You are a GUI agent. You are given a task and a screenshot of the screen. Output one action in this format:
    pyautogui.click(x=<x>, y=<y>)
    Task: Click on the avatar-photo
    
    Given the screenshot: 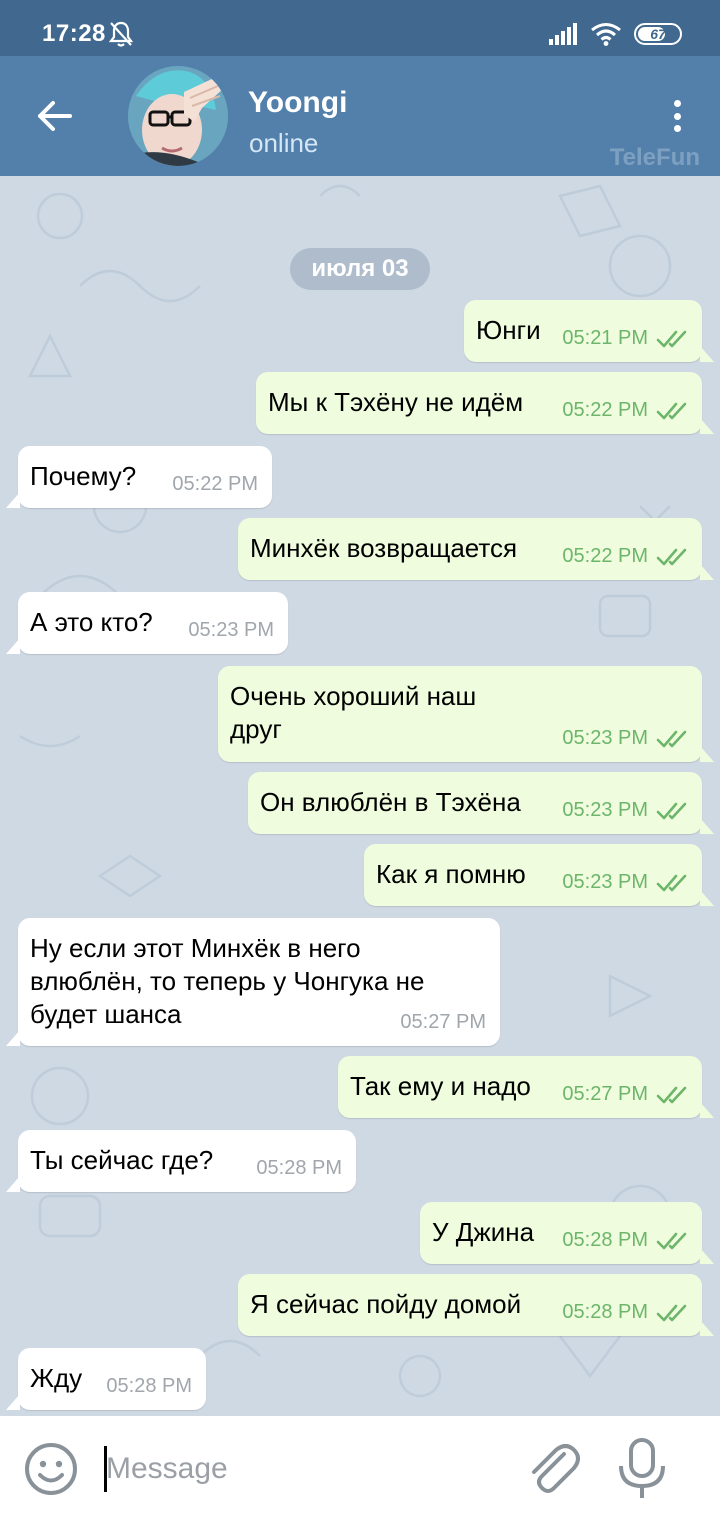 What is the action you would take?
    pyautogui.click(x=178, y=116)
    